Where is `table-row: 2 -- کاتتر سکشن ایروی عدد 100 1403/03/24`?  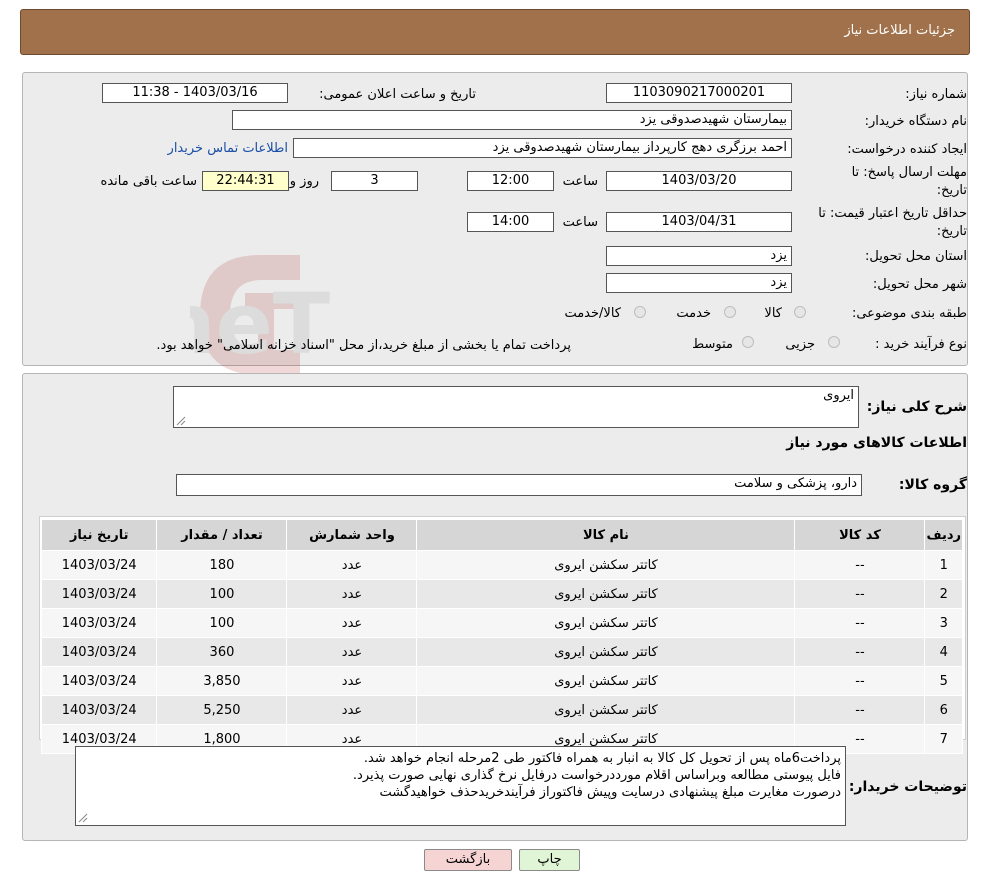
table-row: 2 -- کاتتر سکشن ایروی عدد 100 1403/03/24 is located at coordinates (501, 594).